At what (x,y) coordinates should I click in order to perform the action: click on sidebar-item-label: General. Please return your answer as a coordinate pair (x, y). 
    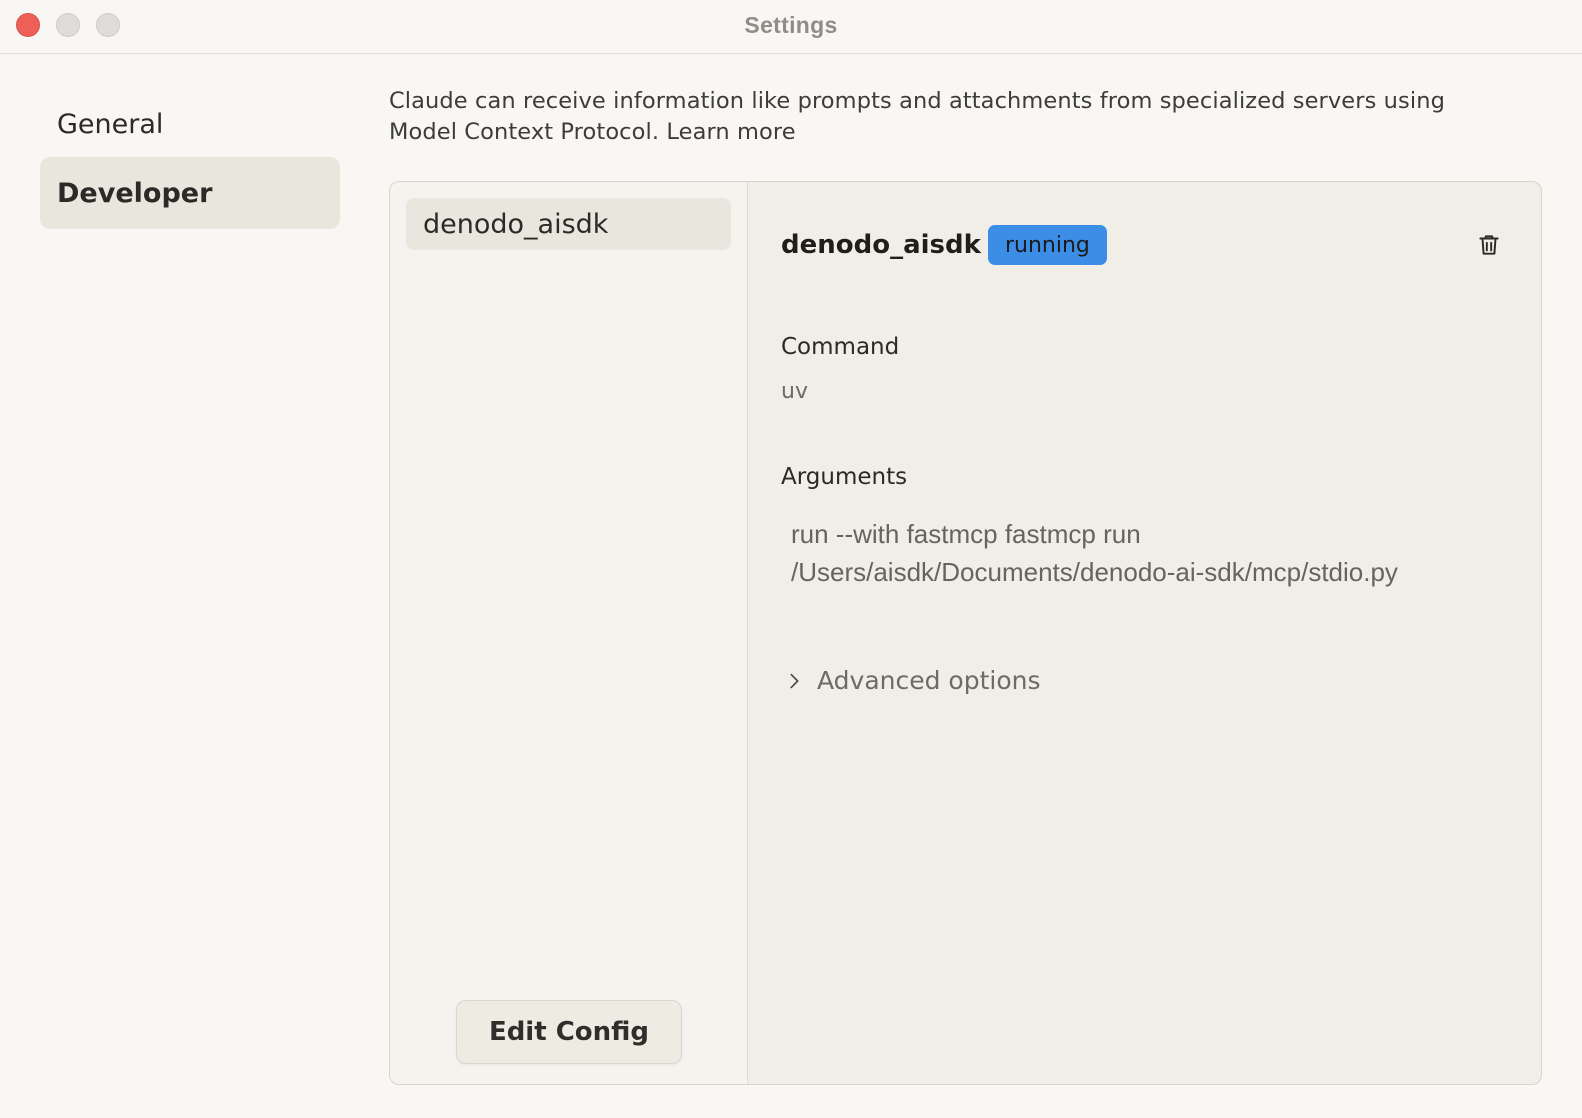
    Looking at the image, I should click on (110, 124).